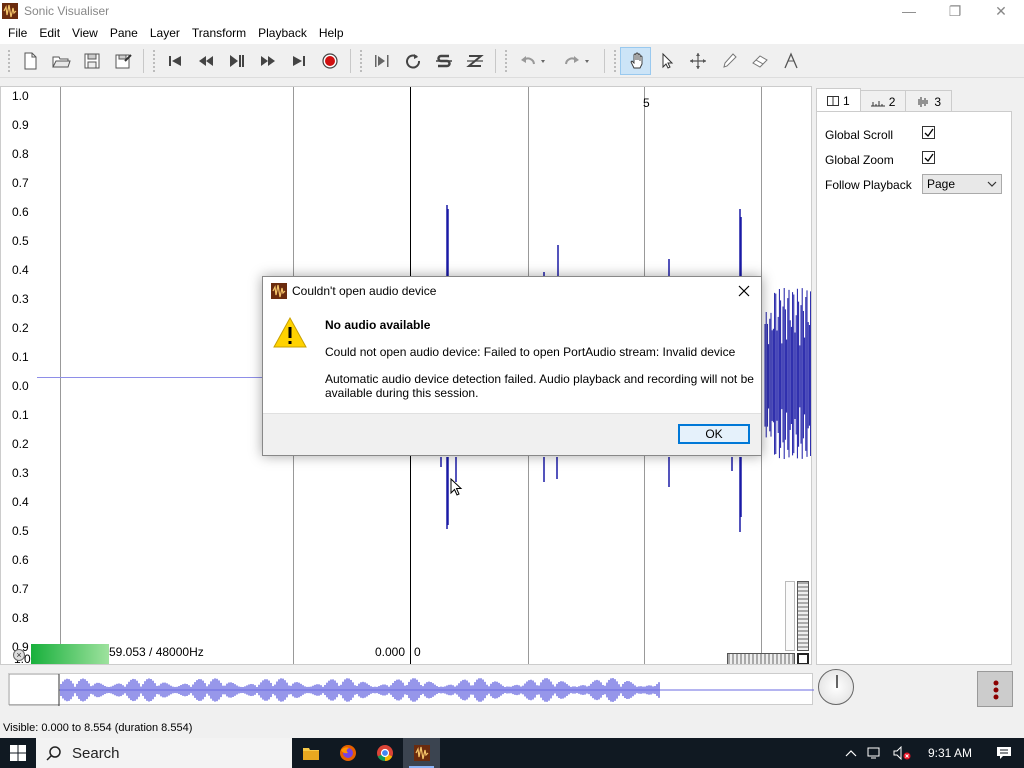 Image resolution: width=1024 pixels, height=768 pixels. I want to click on play-speed-mode-button, so click(474, 61).